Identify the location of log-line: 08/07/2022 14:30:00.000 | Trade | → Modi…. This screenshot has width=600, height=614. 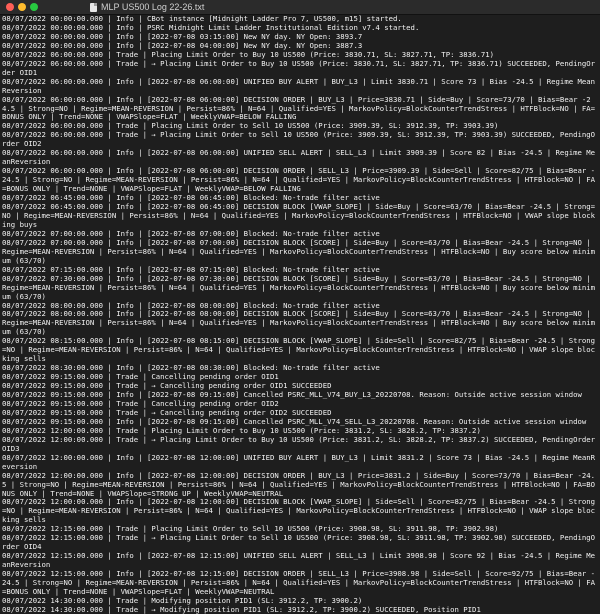
(241, 609).